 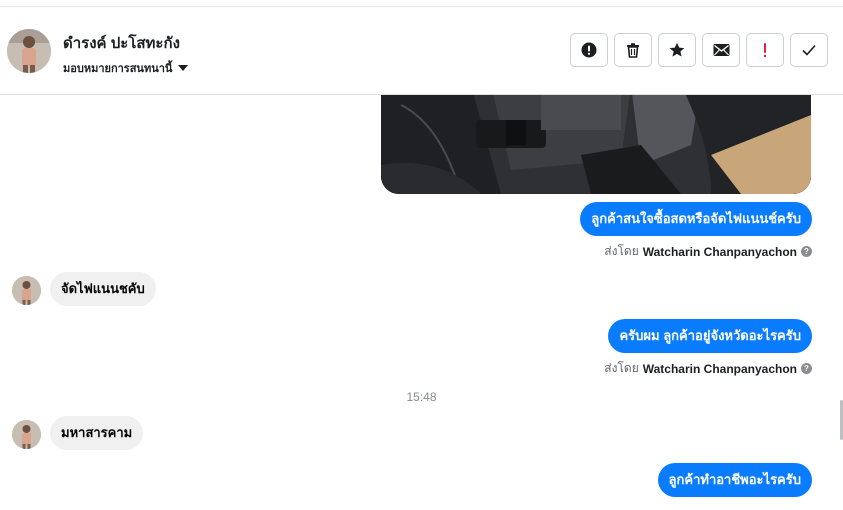 I want to click on assign-conversation-dropdown: มอบหมายการสนทนานี้, so click(x=126, y=68).